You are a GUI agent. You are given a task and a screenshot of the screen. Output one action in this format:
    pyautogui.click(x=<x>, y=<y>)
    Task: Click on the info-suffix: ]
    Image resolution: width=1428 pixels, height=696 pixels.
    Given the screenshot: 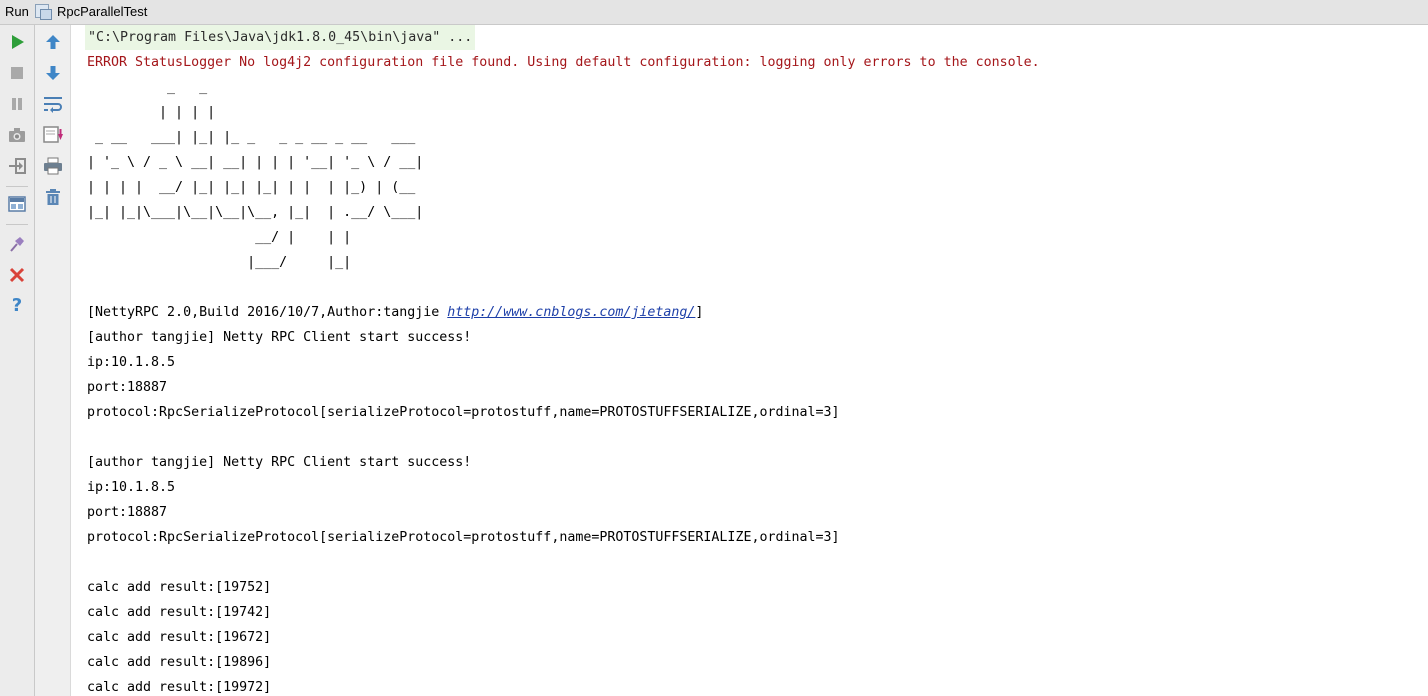 What is the action you would take?
    pyautogui.click(x=699, y=312)
    